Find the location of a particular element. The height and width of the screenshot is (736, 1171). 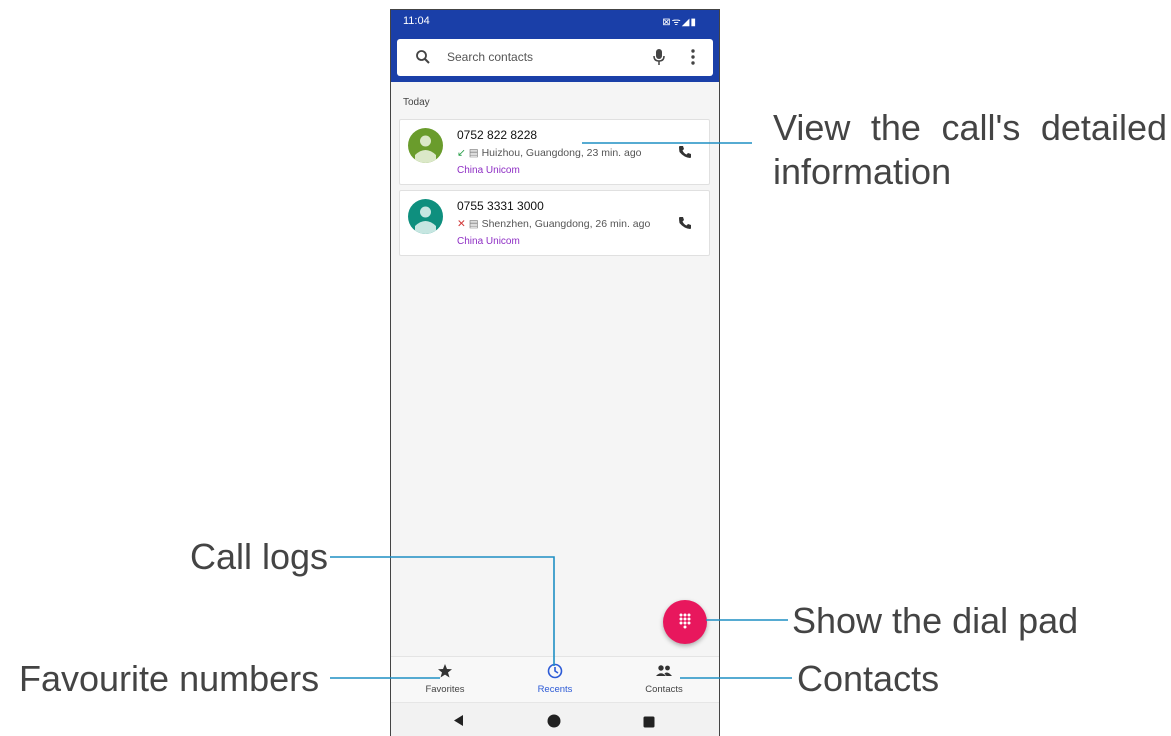

callout-call-logs: Call logs is located at coordinates (259, 556).